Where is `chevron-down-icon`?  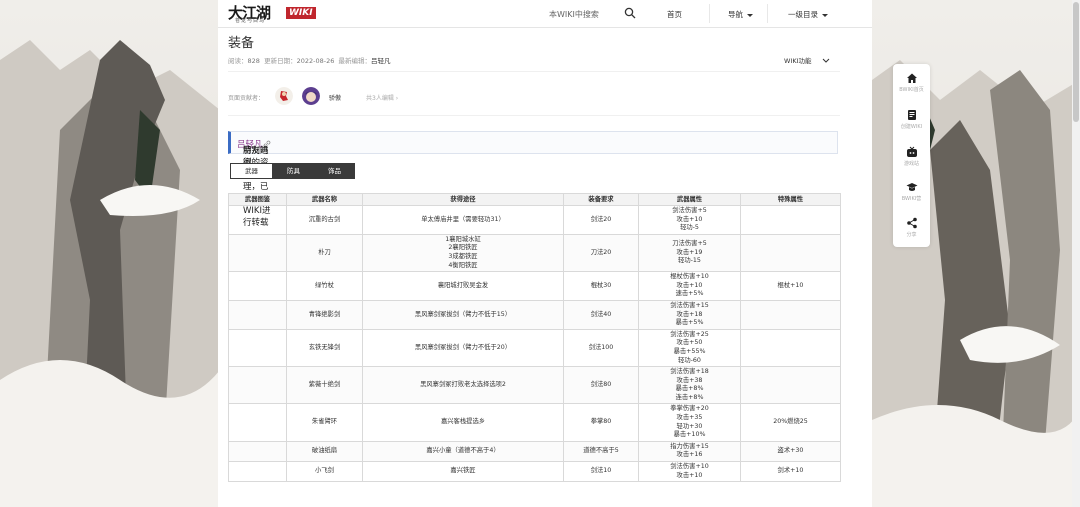
chevron-down-icon is located at coordinates (825, 60).